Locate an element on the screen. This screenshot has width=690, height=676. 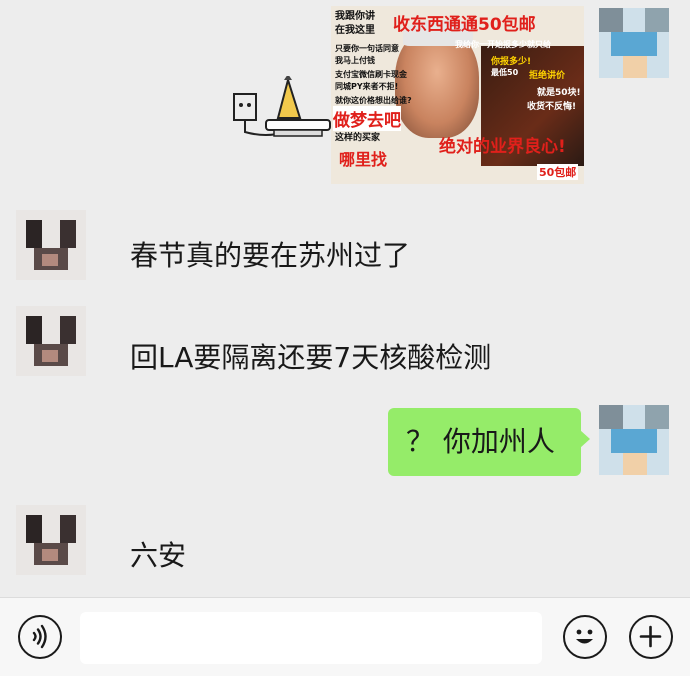
emoji-icon is located at coordinates (584, 636).